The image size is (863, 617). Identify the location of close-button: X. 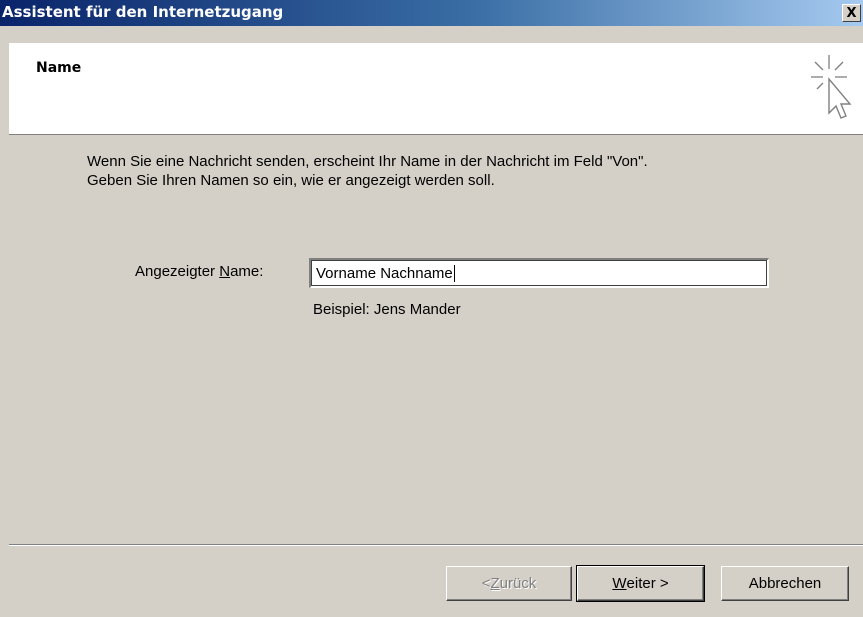
(851, 13).